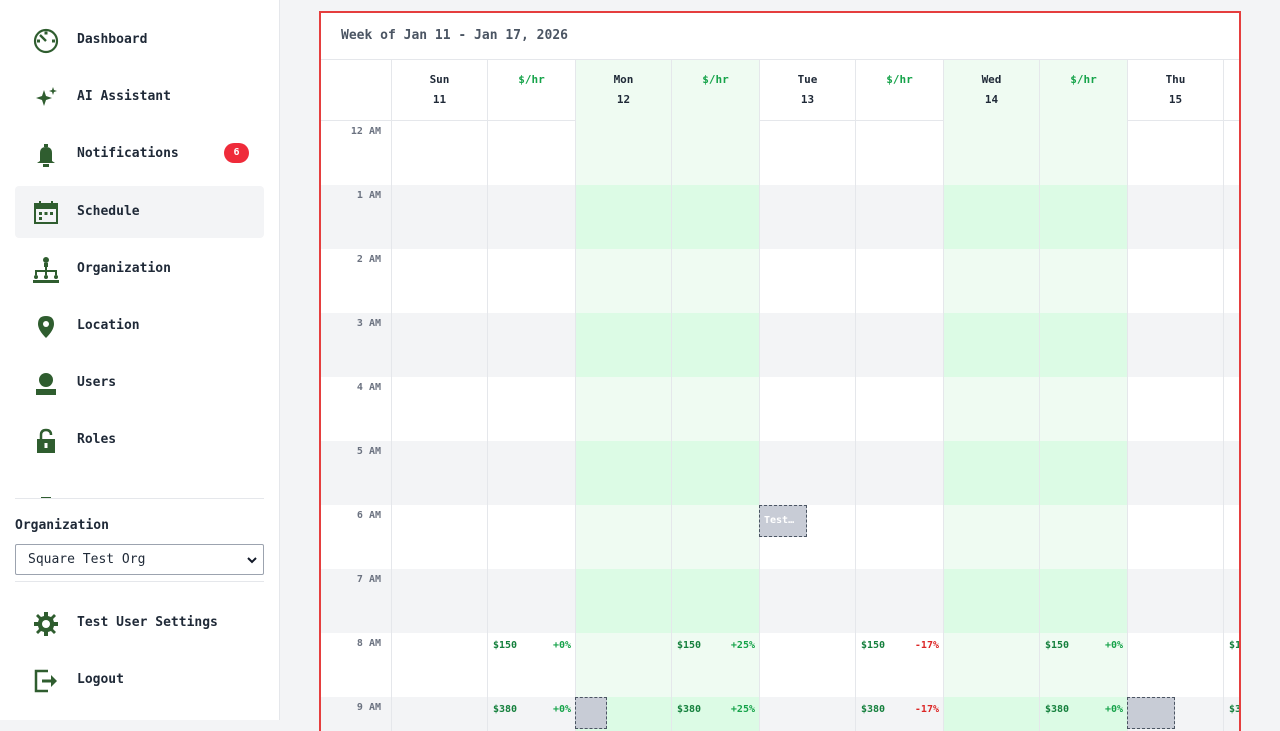 The width and height of the screenshot is (1280, 731). I want to click on sidebar-item-dashboard: Dashboard, so click(139, 40).